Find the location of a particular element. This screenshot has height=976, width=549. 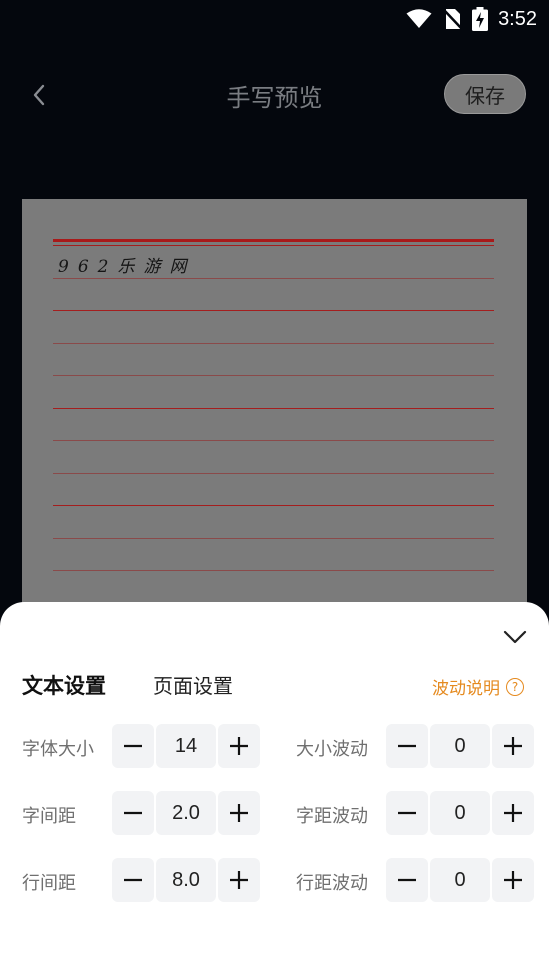

font-size-decrement is located at coordinates (133, 746).